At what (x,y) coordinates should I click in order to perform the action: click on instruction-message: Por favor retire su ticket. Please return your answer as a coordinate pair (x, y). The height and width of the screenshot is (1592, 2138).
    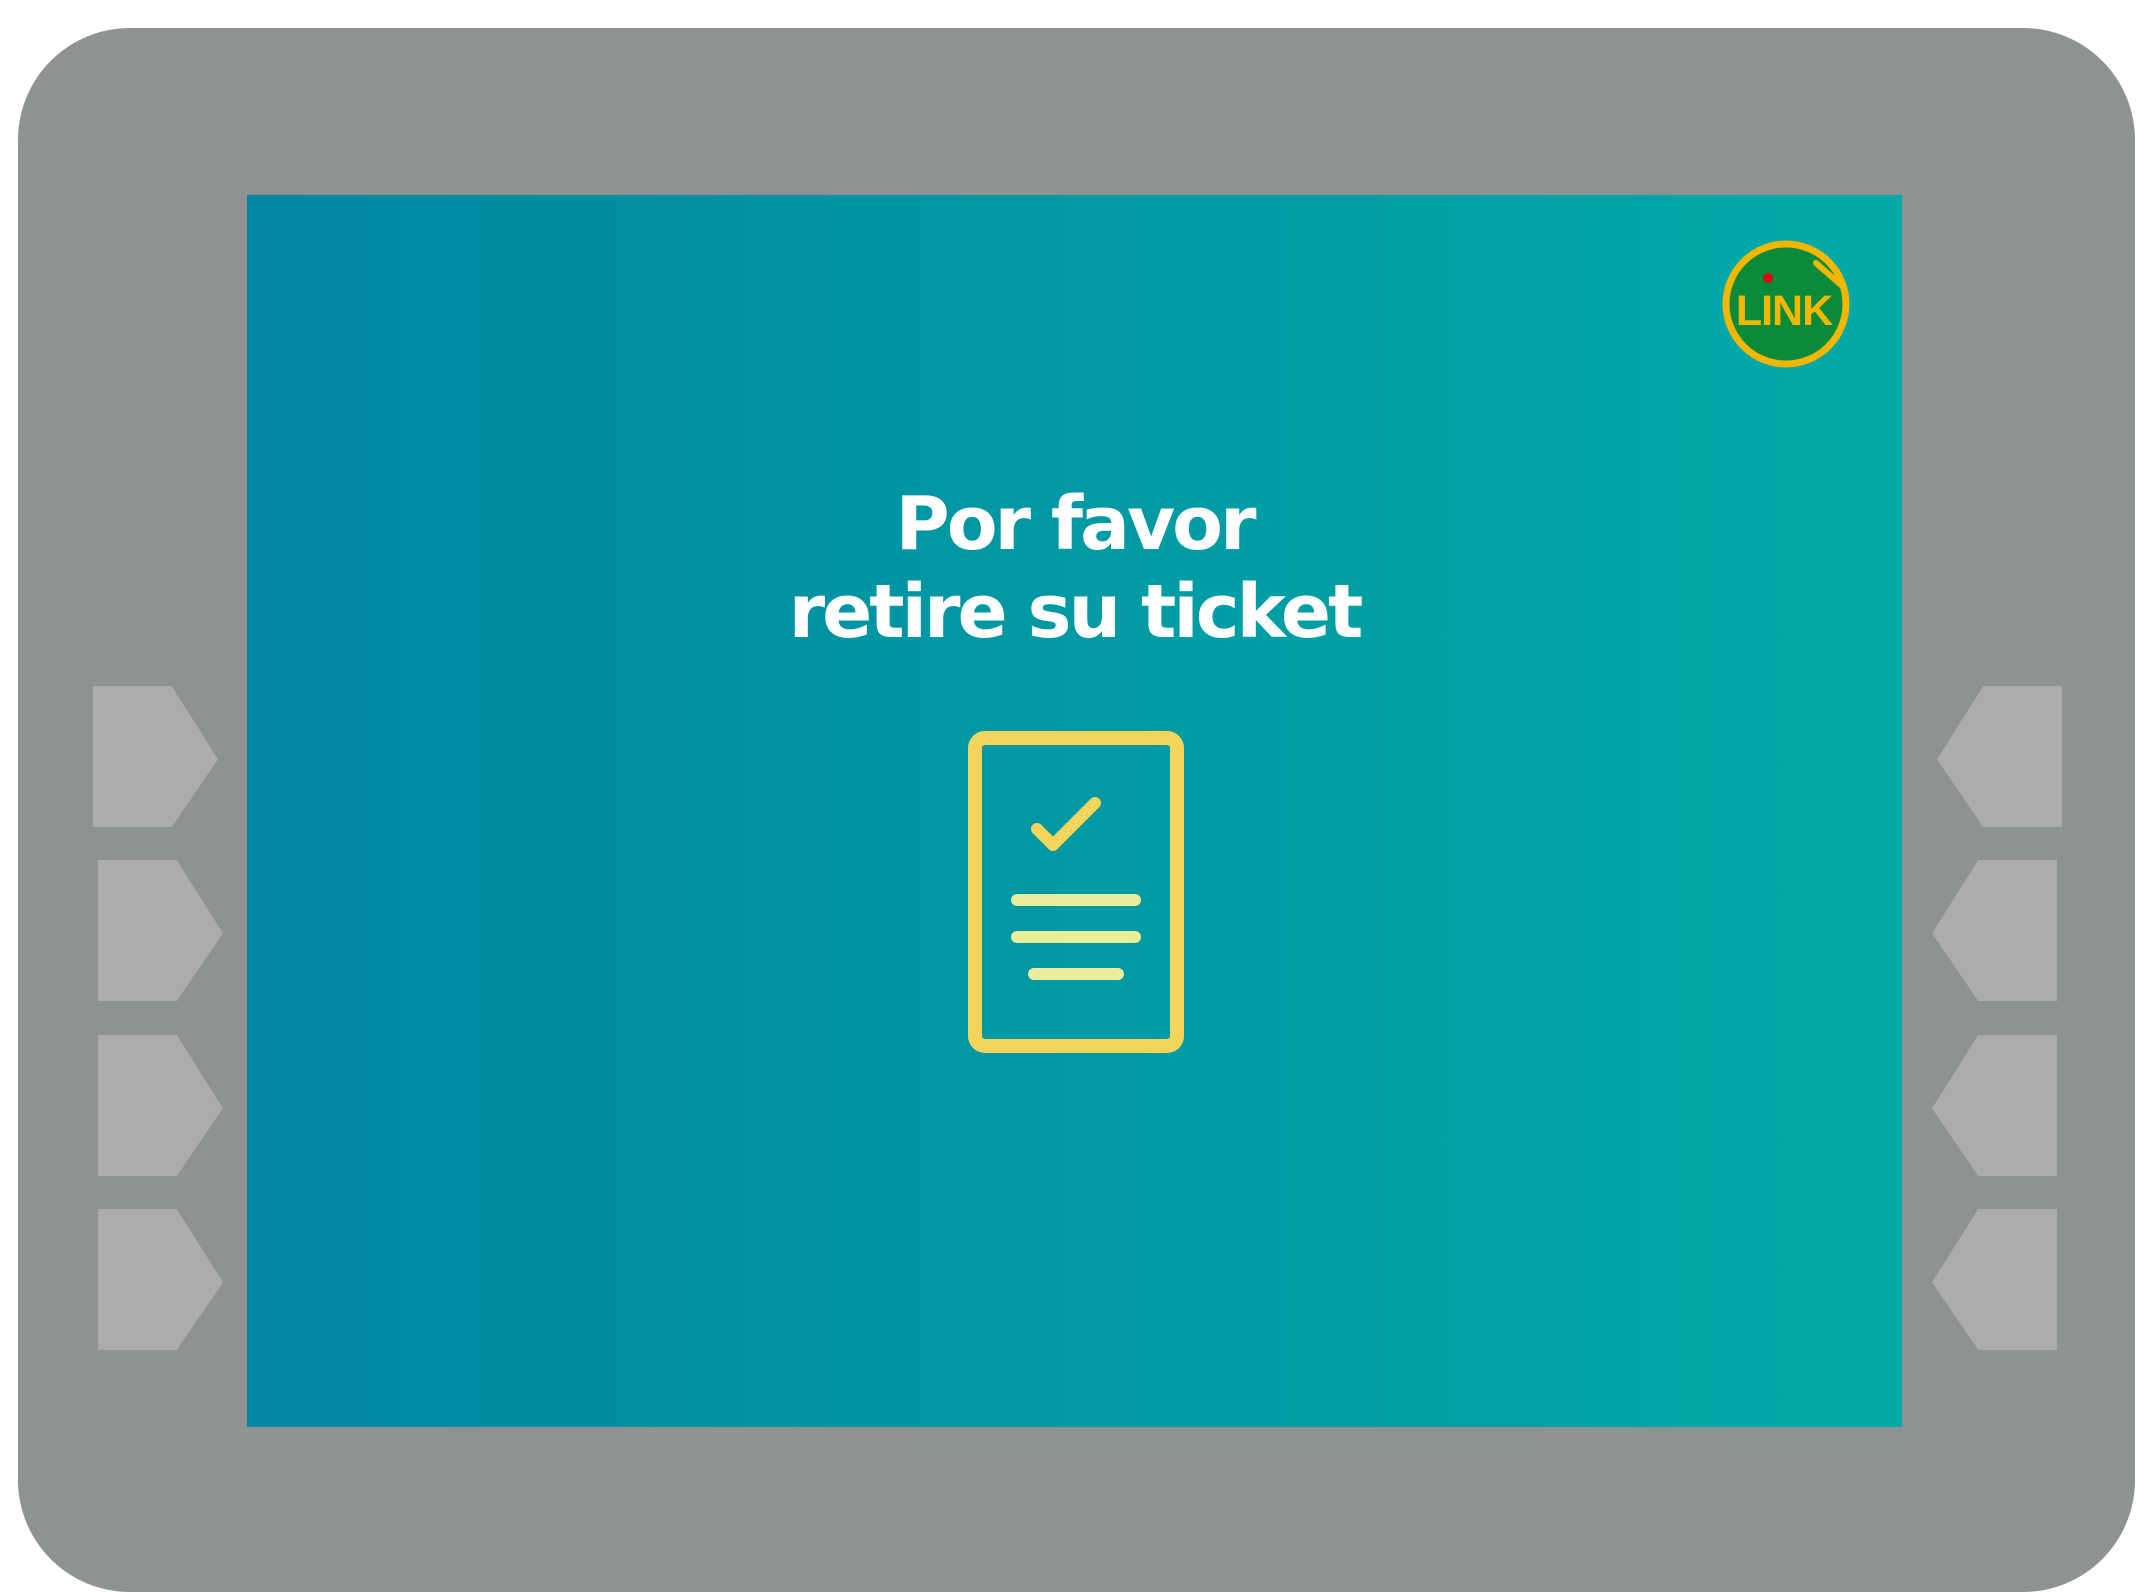
    Looking at the image, I should click on (1074, 568).